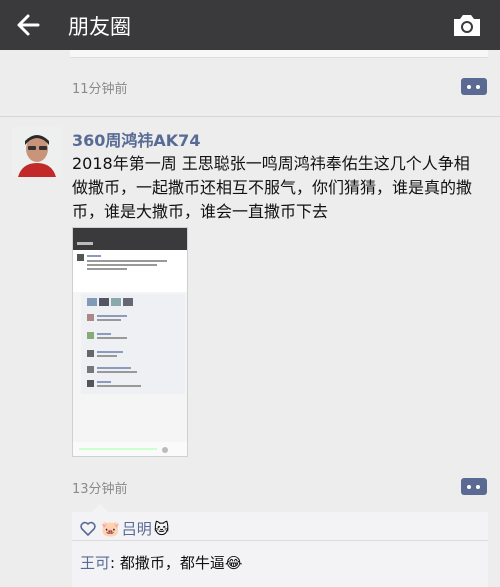 The image size is (500, 587). What do you see at coordinates (467, 25) in the screenshot?
I see `camera-icon` at bounding box center [467, 25].